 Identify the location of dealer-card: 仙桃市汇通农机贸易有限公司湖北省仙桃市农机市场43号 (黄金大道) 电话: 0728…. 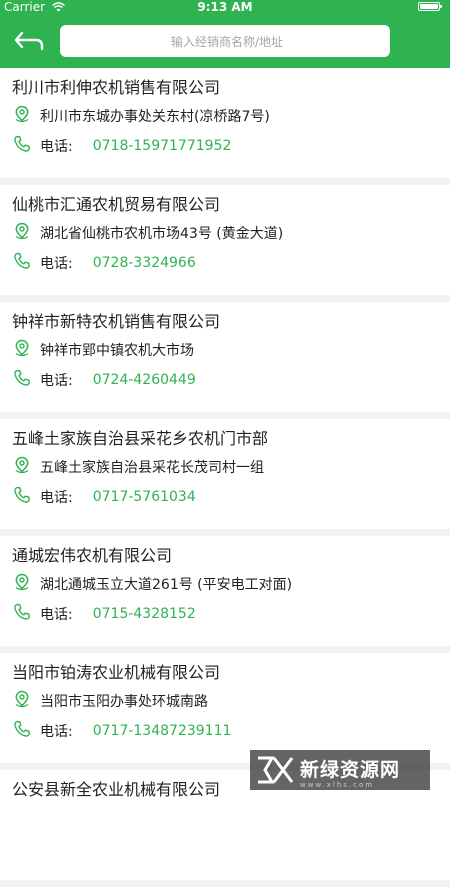
(225, 240).